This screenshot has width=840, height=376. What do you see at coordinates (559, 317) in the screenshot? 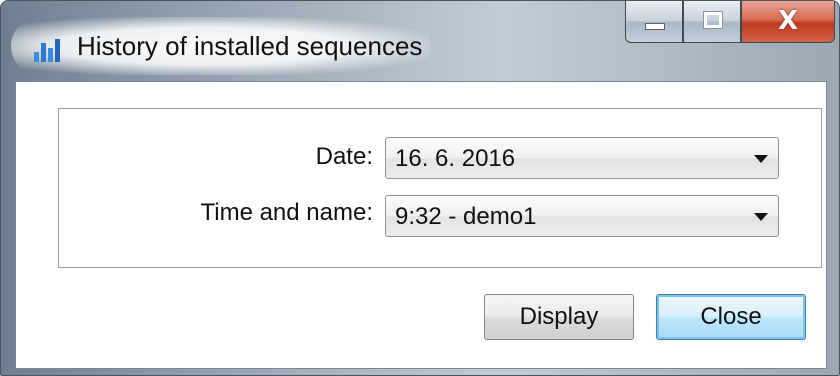
I see `display-button: Display` at bounding box center [559, 317].